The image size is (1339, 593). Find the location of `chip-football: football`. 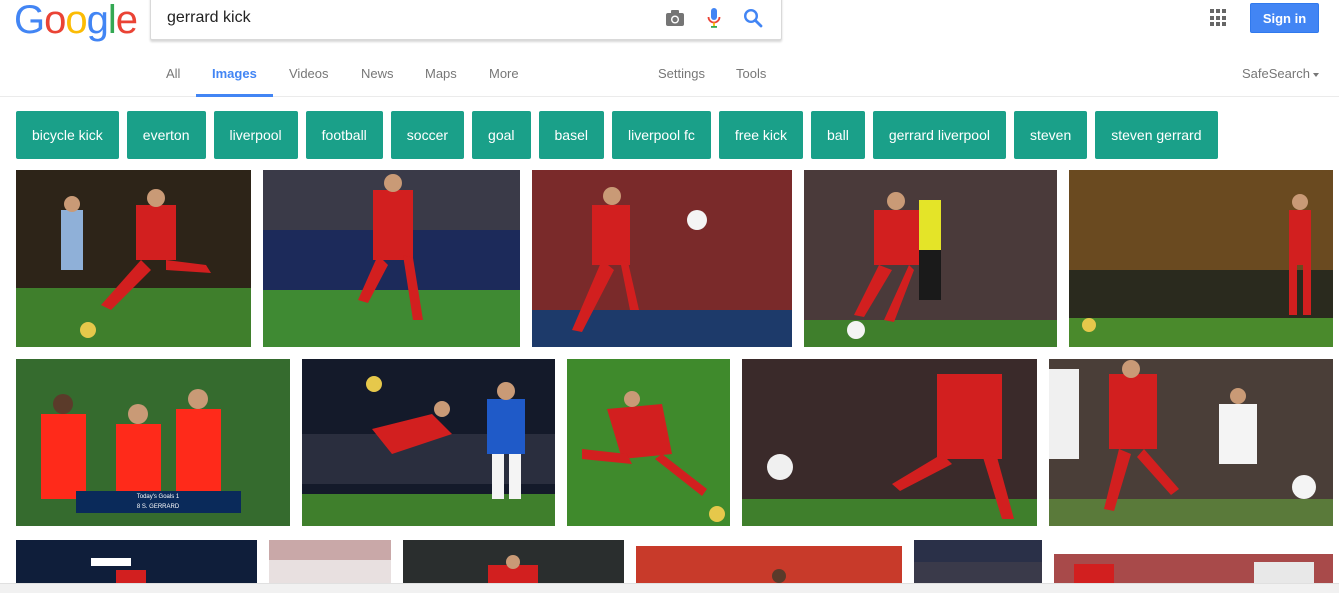

chip-football: football is located at coordinates (344, 135).